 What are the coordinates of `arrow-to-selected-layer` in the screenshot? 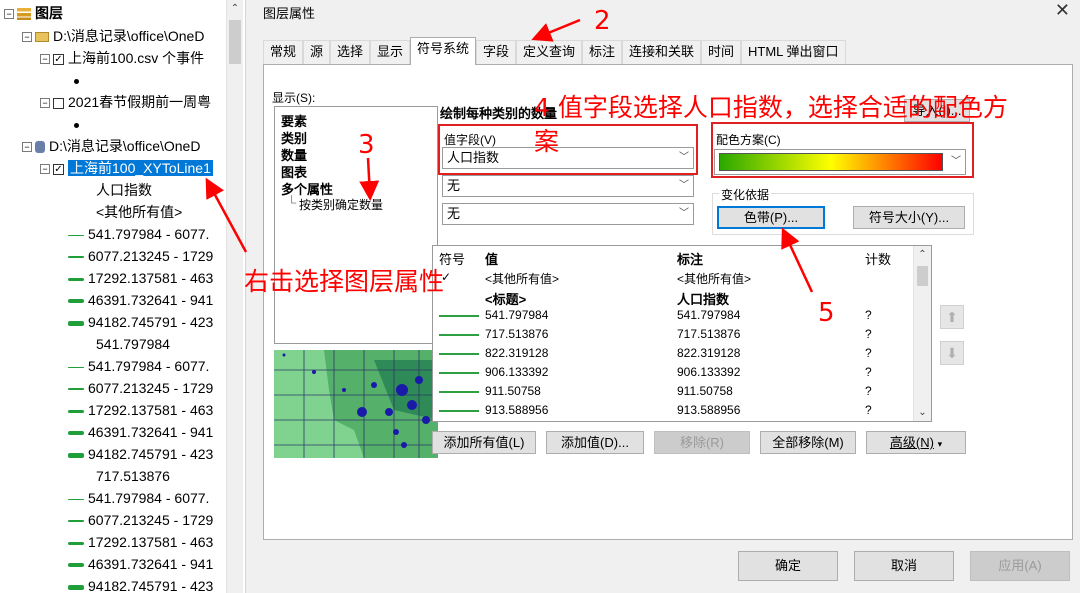 It's located at (226, 215).